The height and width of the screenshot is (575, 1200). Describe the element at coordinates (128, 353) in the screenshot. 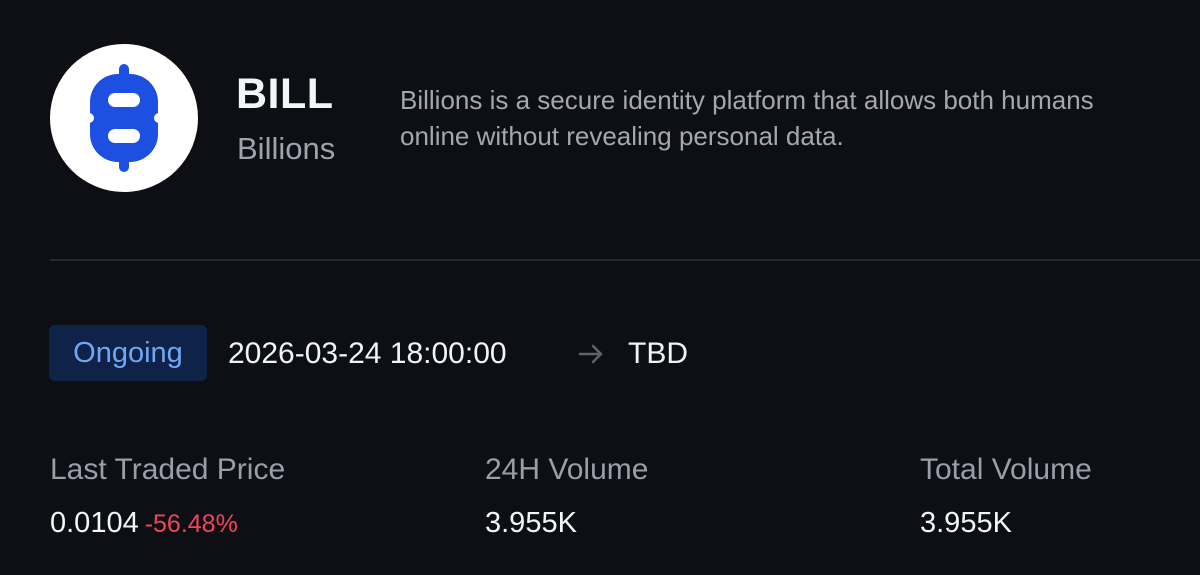

I see `status-badge: Ongoing` at that location.